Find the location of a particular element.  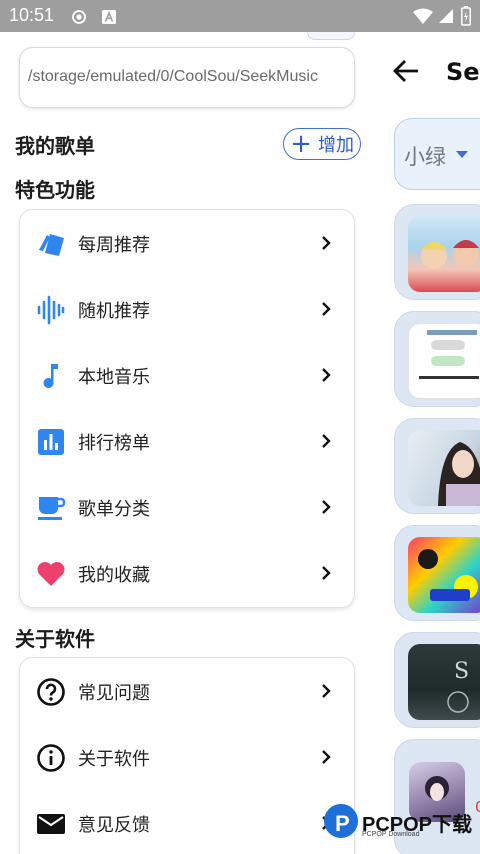

feature-label: 我的收藏 is located at coordinates (114, 575).